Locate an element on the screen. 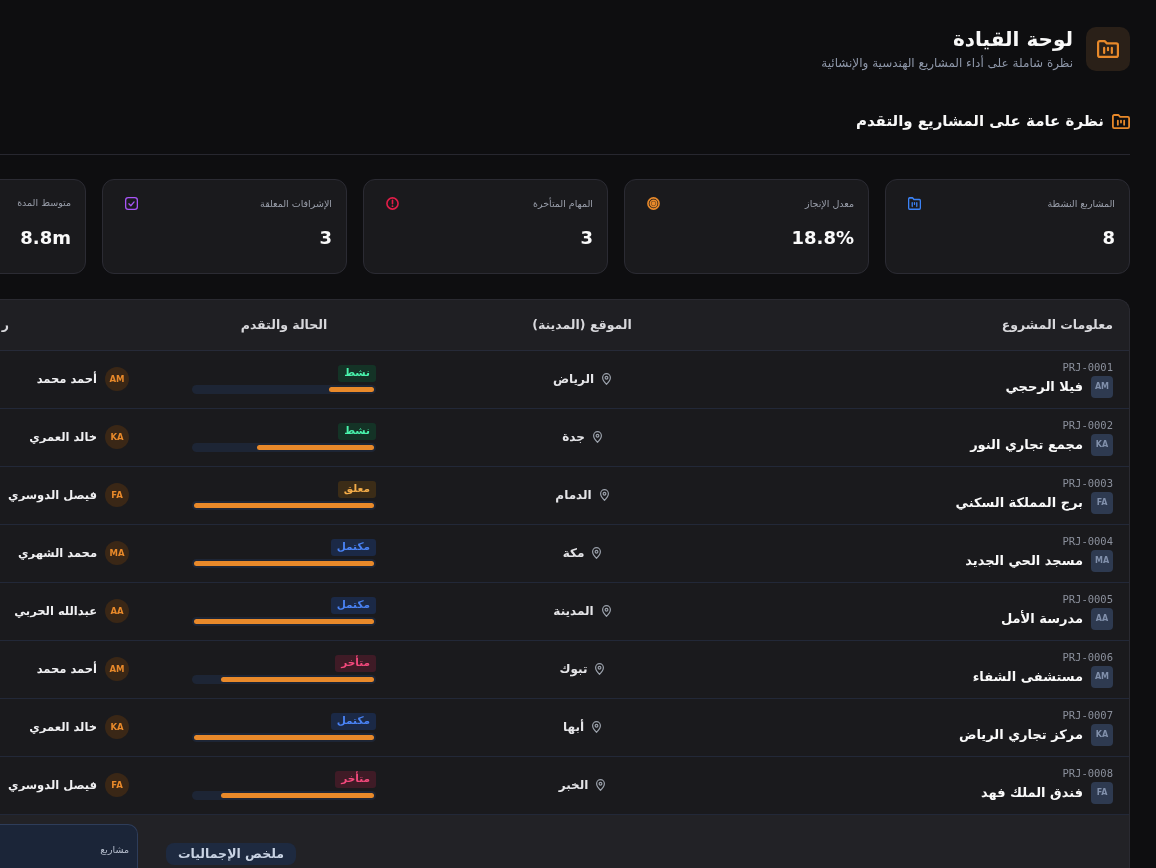 The width and height of the screenshot is (1156, 868). column-header: الموقع (المدينة) is located at coordinates (582, 324).